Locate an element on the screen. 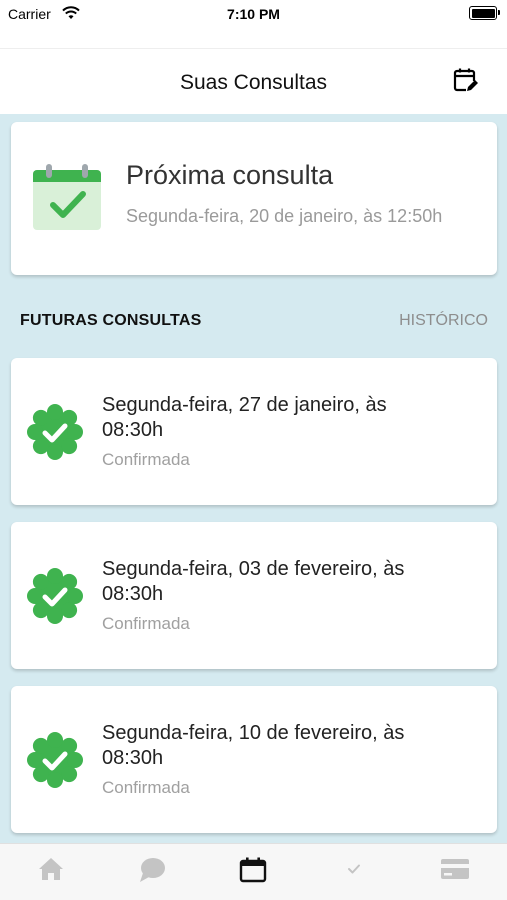 The width and height of the screenshot is (507, 900). tab-chat is located at coordinates (151, 872).